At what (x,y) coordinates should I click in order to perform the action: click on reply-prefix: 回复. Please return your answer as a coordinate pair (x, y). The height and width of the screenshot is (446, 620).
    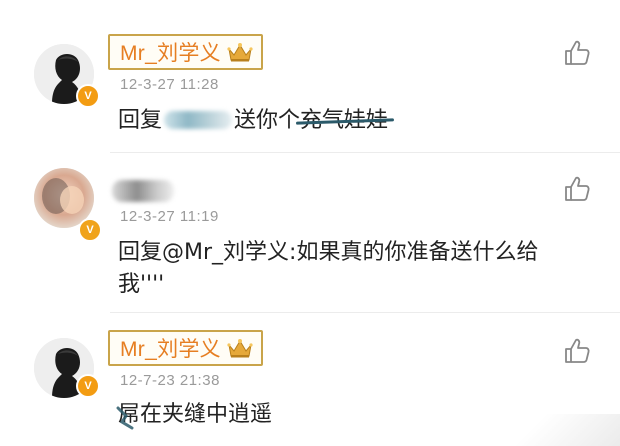
    Looking at the image, I should click on (140, 120).